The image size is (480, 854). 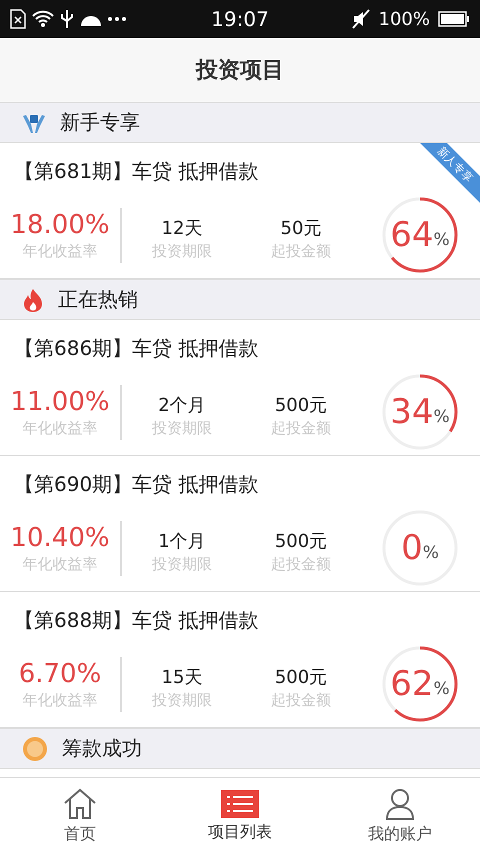 What do you see at coordinates (240, 71) in the screenshot?
I see `page-title: 投资项目` at bounding box center [240, 71].